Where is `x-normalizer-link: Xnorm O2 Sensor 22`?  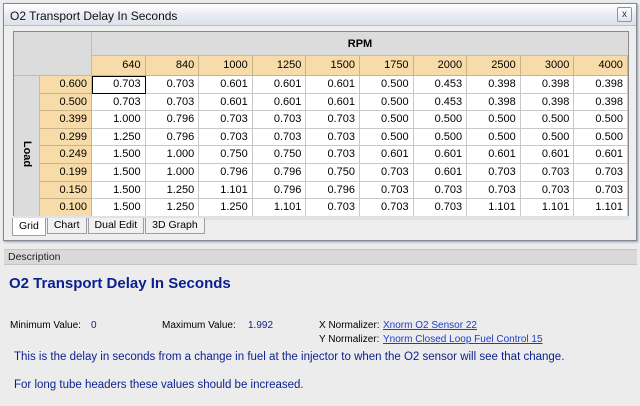 x-normalizer-link: Xnorm O2 Sensor 22 is located at coordinates (430, 325).